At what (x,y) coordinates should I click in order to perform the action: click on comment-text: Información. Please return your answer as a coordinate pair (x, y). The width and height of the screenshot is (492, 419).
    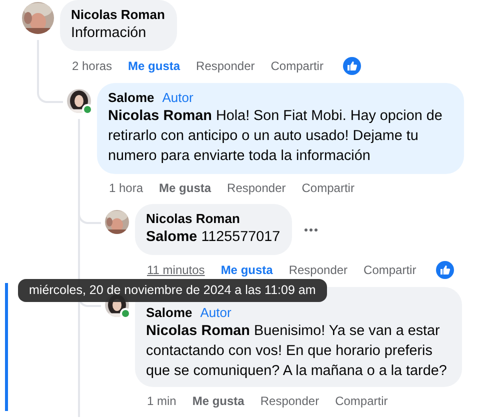
    Looking at the image, I should click on (109, 33).